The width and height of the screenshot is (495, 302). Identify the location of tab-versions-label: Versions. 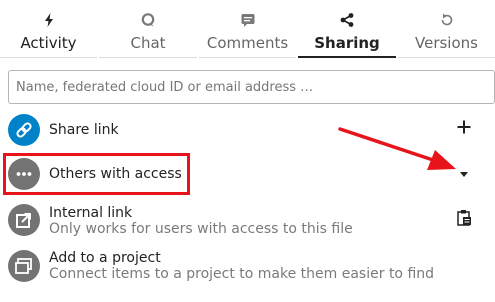
(446, 43).